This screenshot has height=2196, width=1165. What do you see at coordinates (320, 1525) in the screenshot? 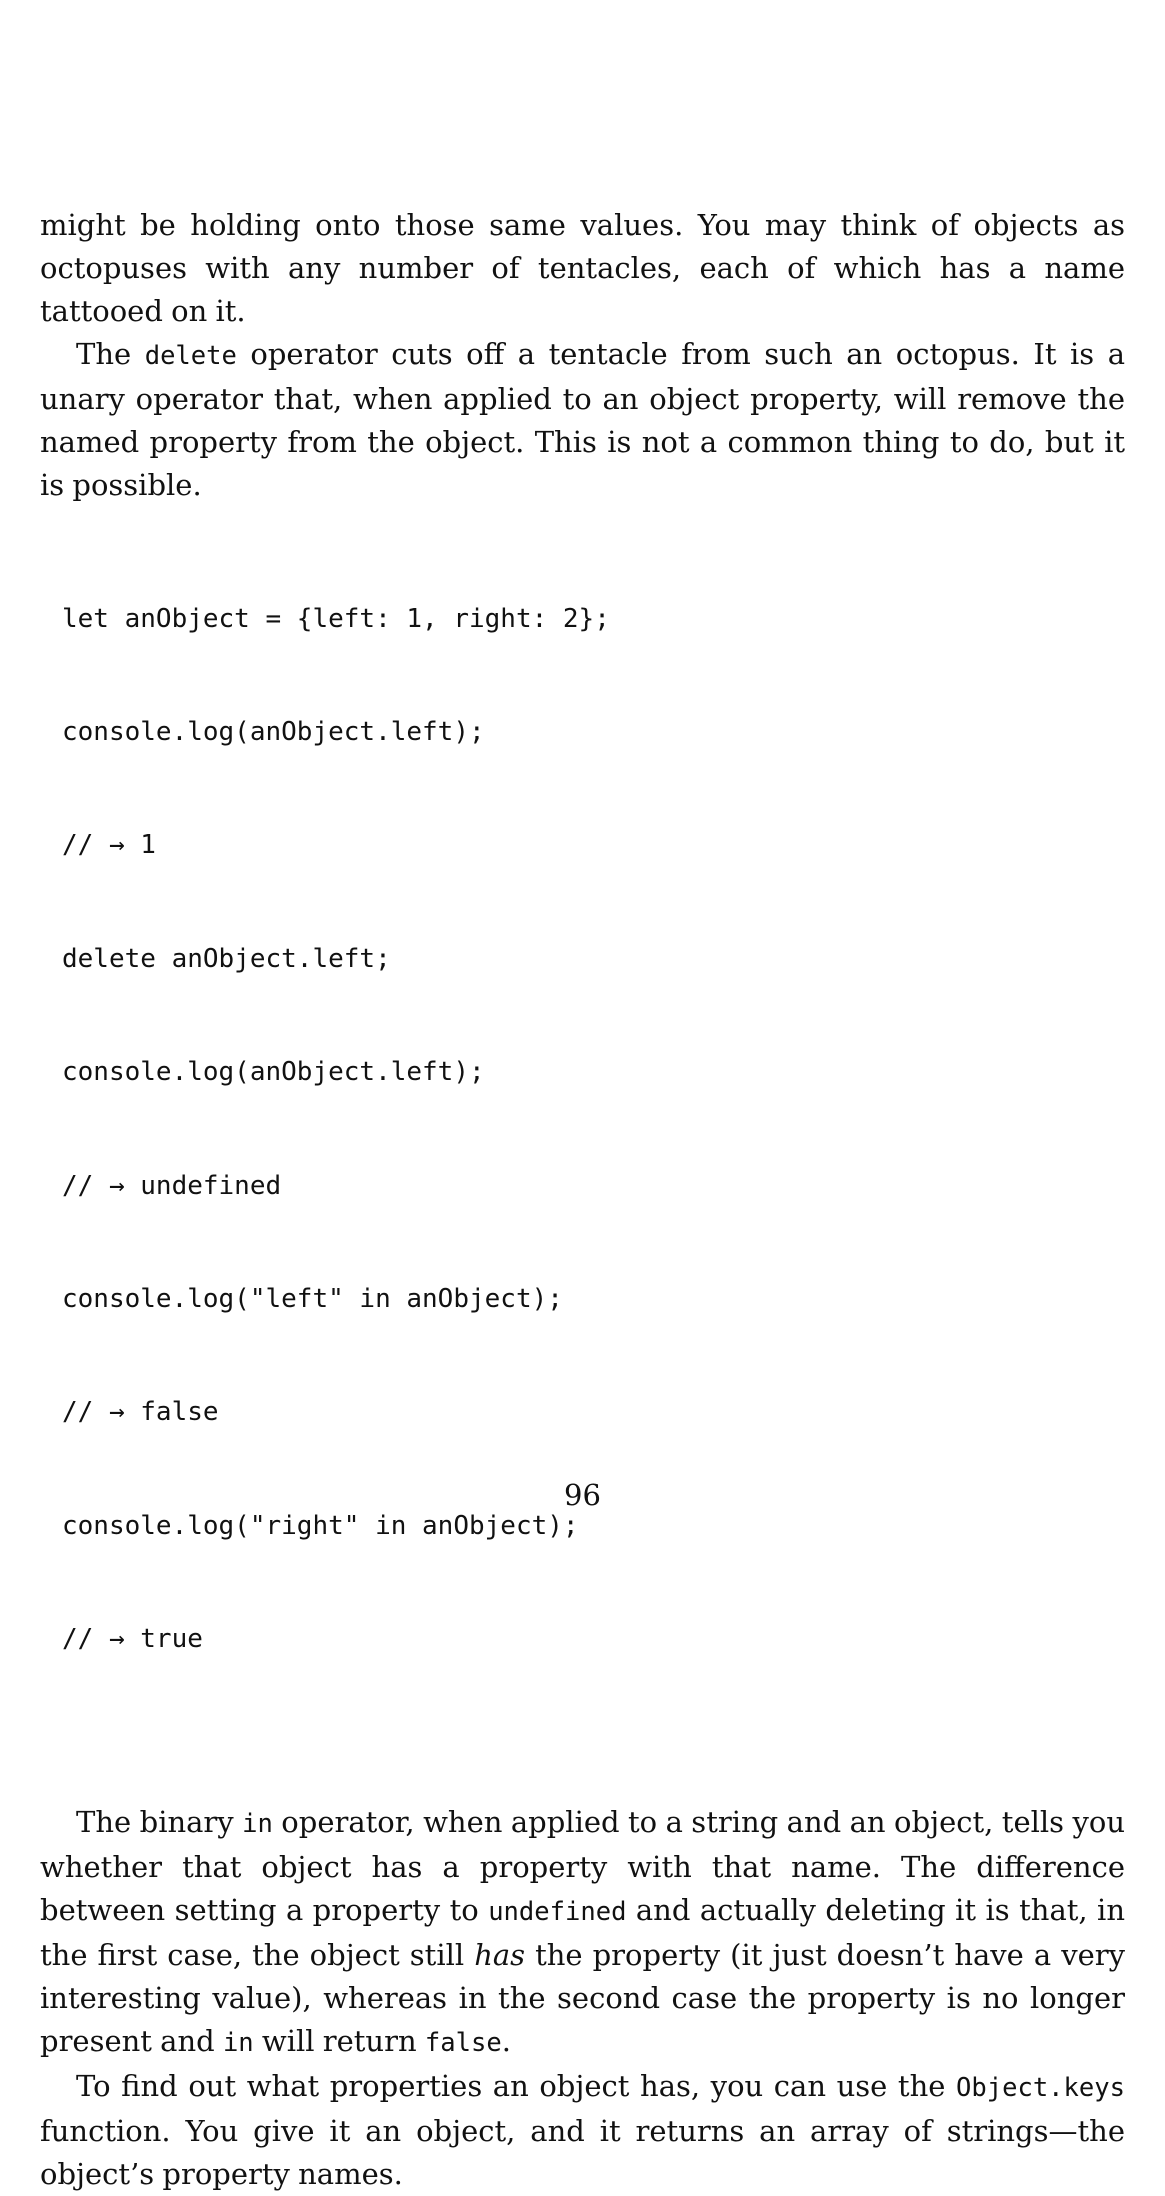
I see `code-line: console.log("right" in anObject);` at bounding box center [320, 1525].